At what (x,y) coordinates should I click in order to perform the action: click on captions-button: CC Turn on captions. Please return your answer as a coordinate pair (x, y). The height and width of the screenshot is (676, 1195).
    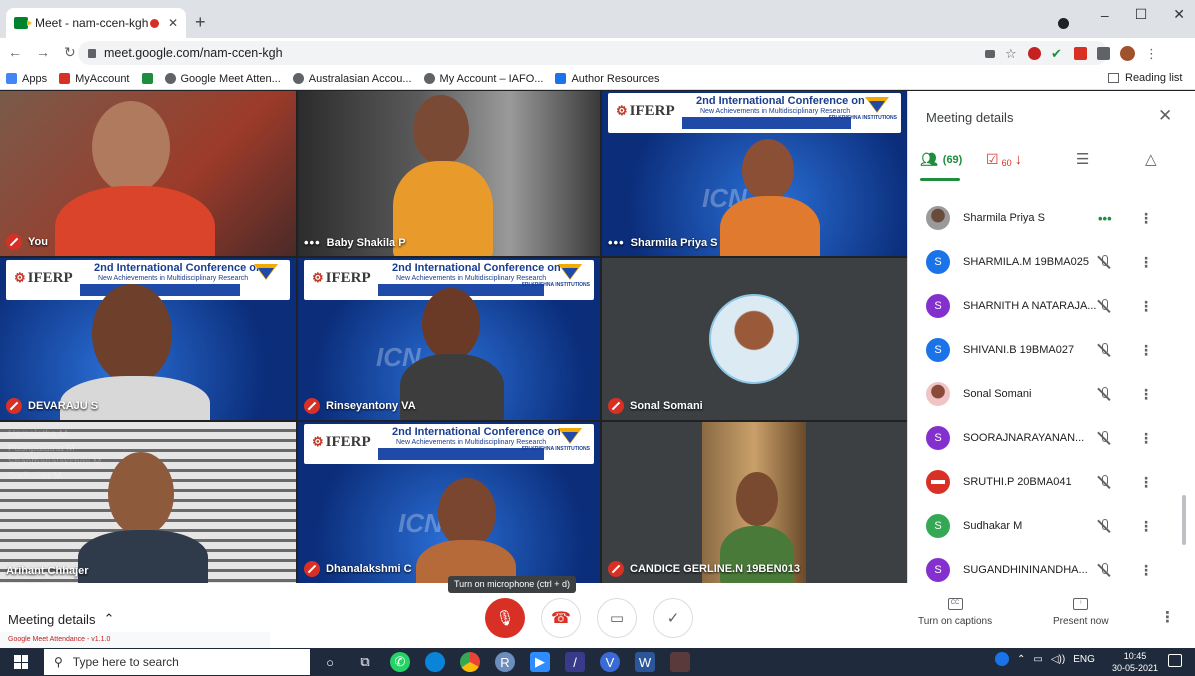
    Looking at the image, I should click on (955, 612).